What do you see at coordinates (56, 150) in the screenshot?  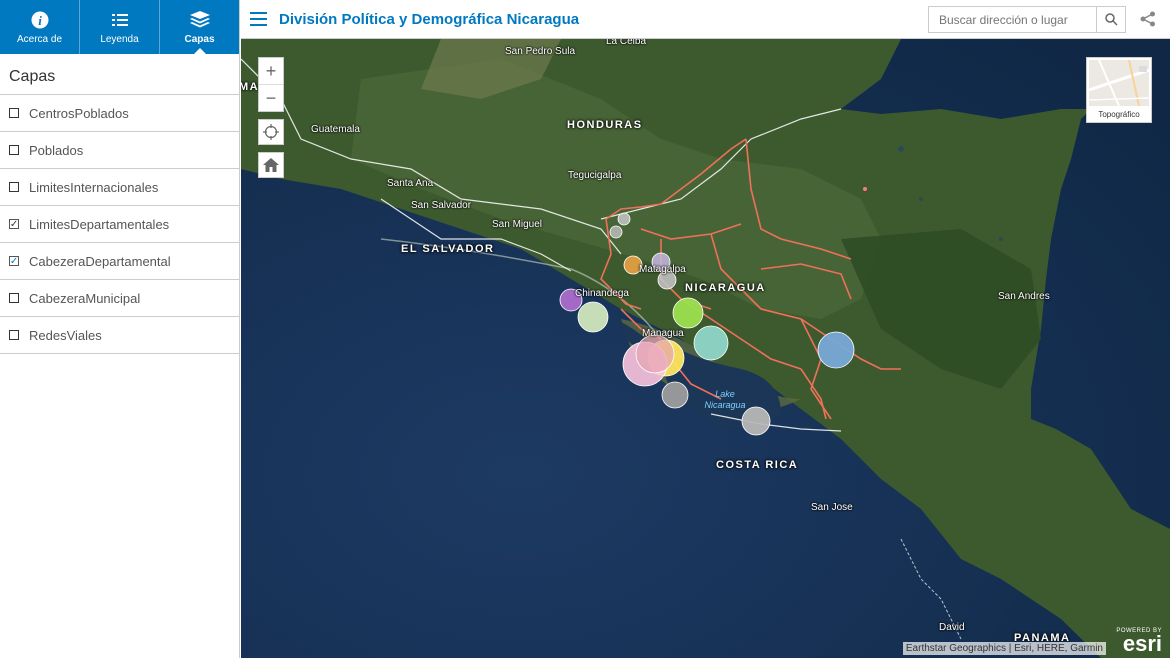 I see `layer-label: Poblados` at bounding box center [56, 150].